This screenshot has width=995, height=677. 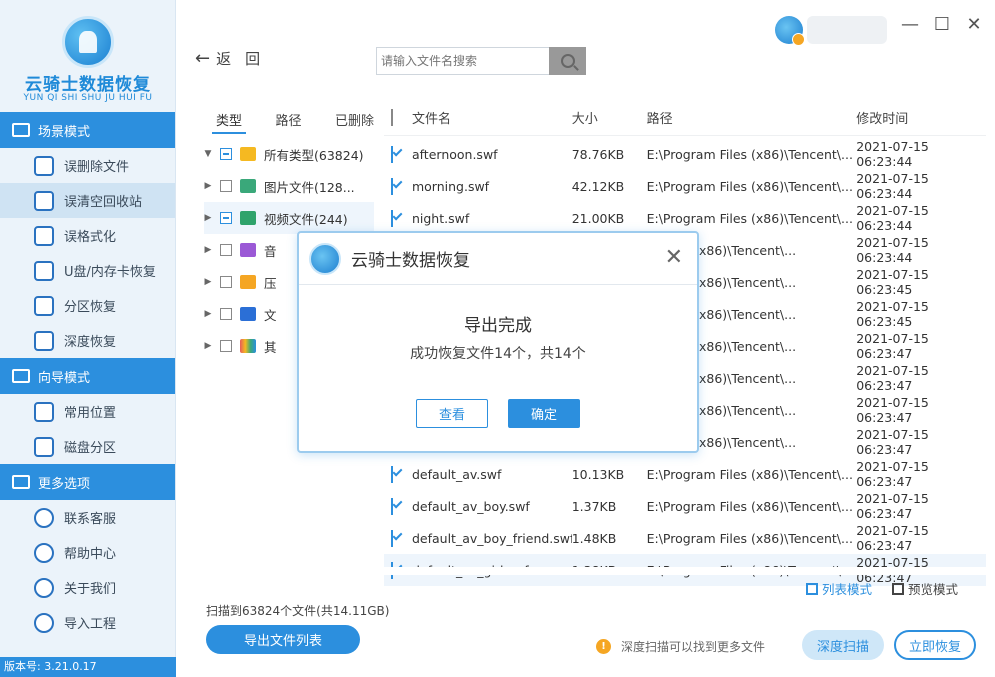 I want to click on nav-usb-card: U盘/内存卡恢复, so click(x=87, y=270).